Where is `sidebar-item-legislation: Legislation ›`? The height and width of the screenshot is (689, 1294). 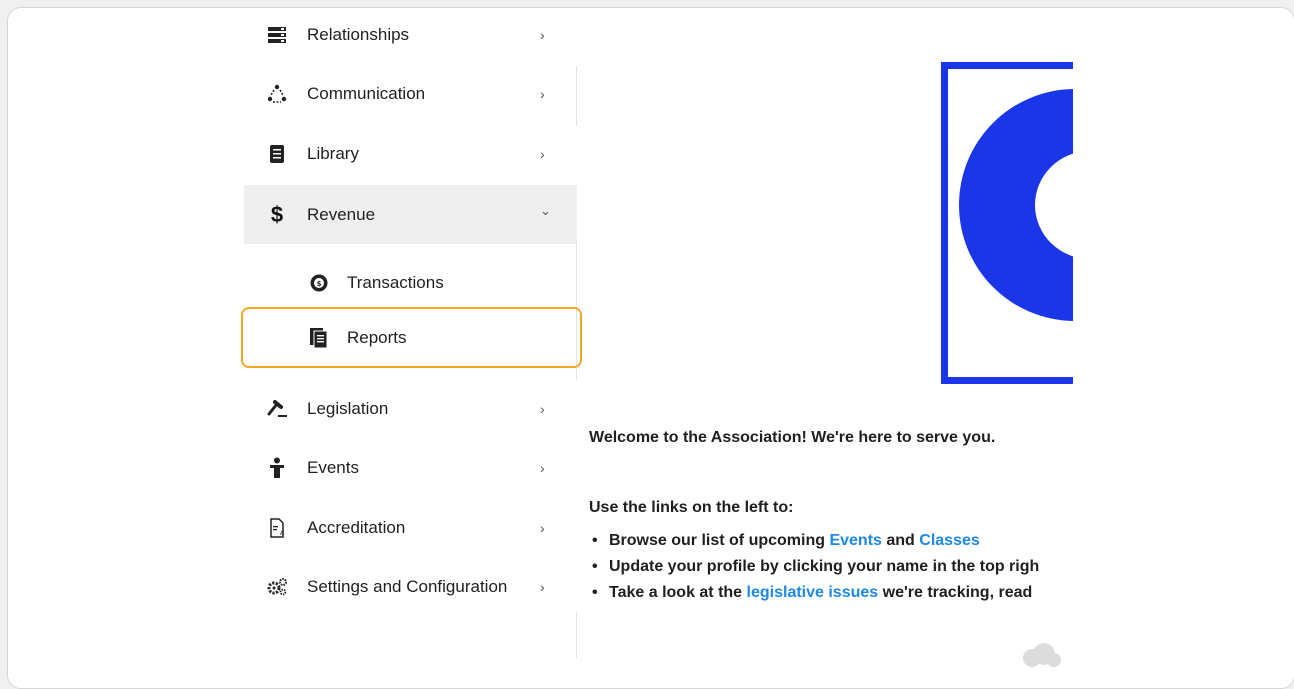
sidebar-item-legislation: Legislation › is located at coordinates (410, 408).